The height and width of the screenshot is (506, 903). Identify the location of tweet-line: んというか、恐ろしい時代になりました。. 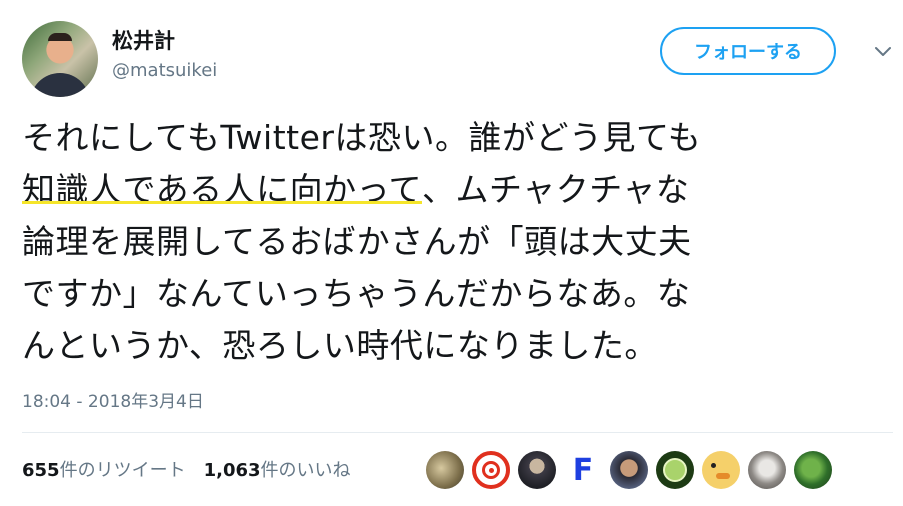
(340, 345).